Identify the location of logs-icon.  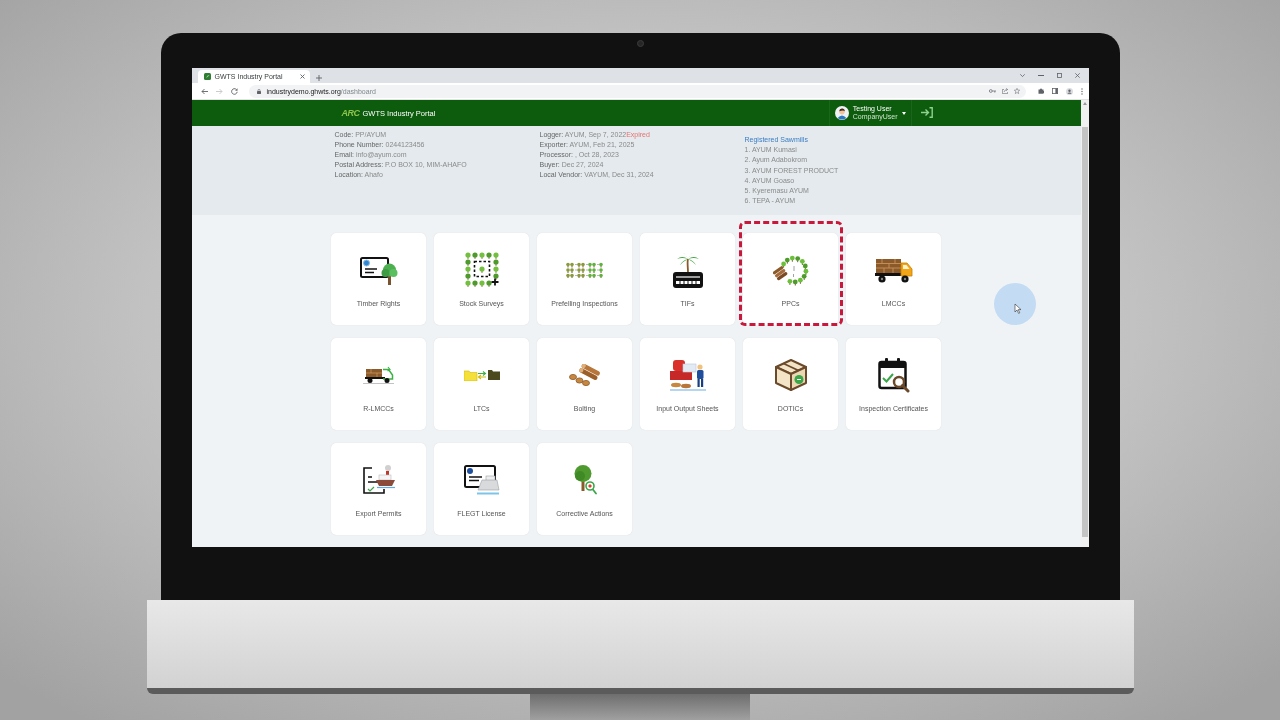
(584, 375).